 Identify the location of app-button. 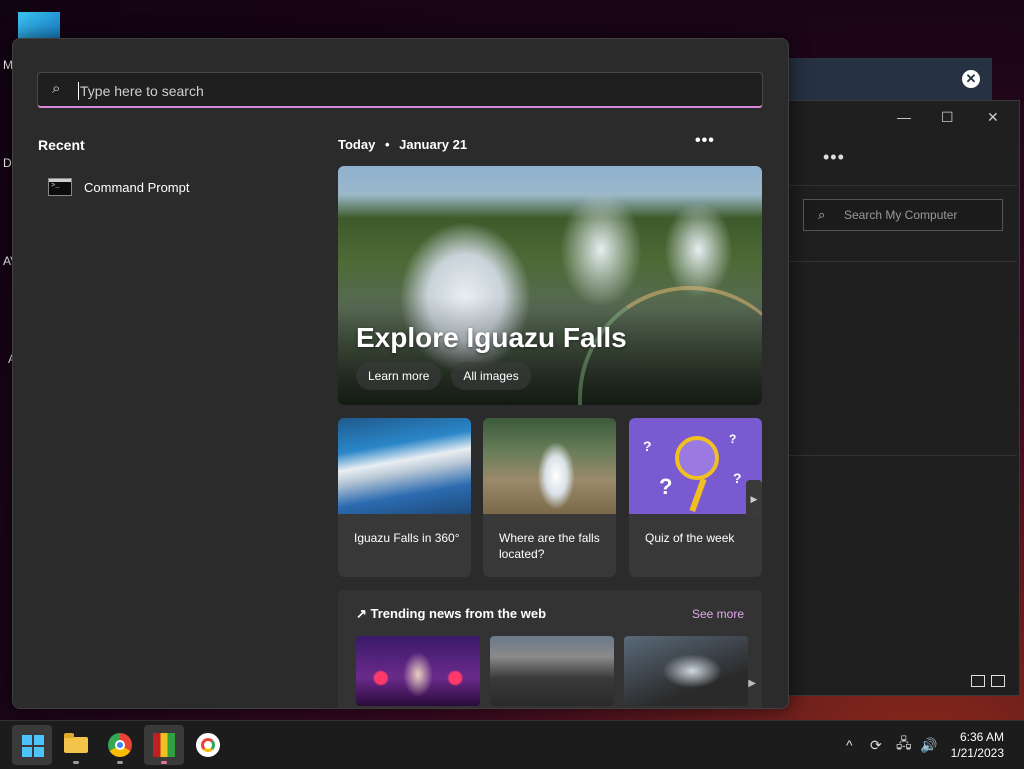
(164, 745).